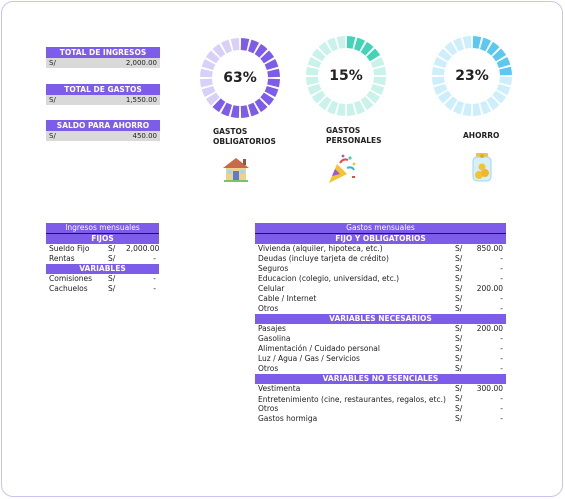  I want to click on row-label-sueldo-fijo: Sueldo Fijo, so click(69, 248).